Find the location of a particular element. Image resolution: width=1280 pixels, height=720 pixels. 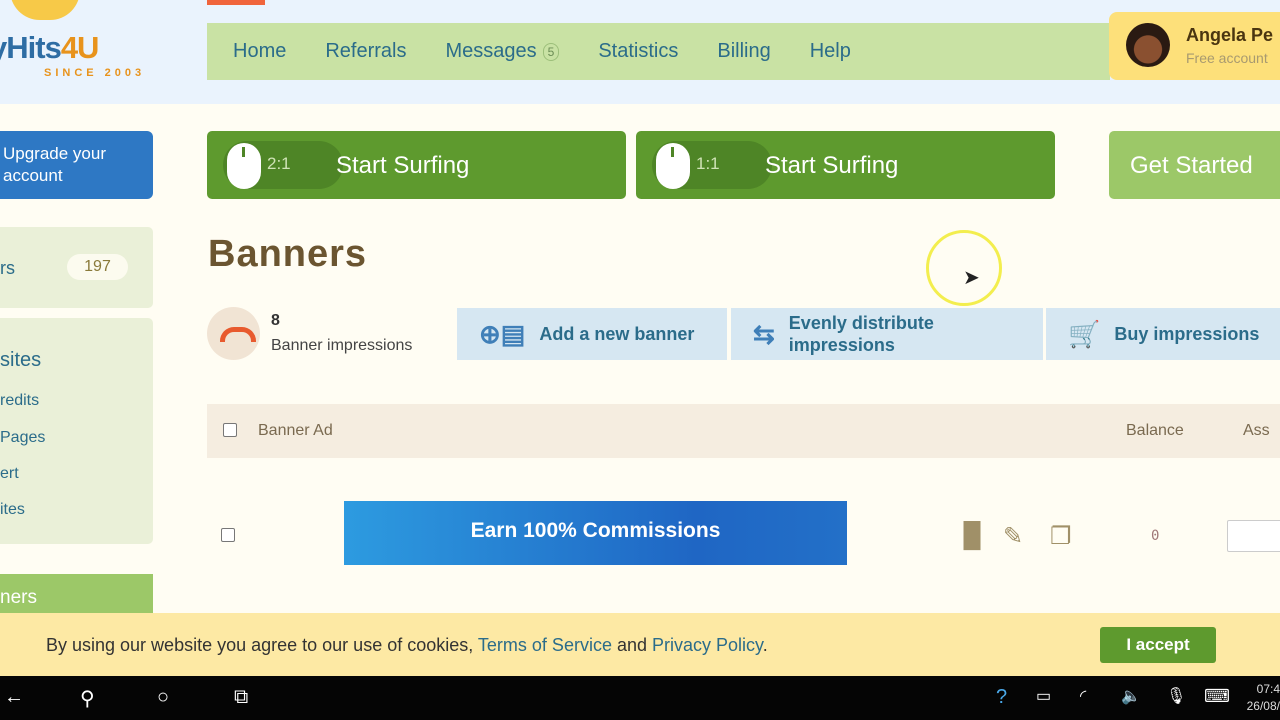

accept-cookies-button: I accept is located at coordinates (1158, 645).